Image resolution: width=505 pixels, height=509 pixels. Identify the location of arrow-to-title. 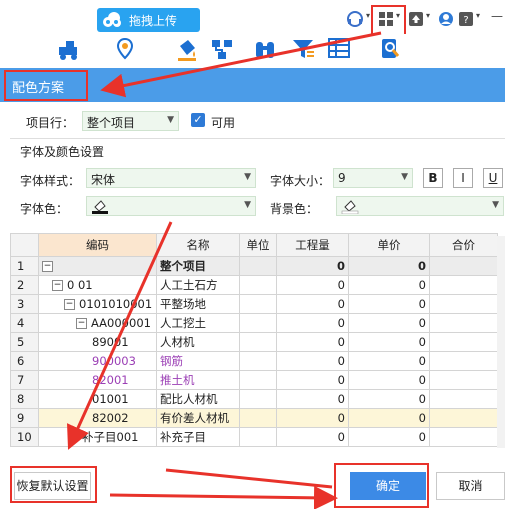
(241, 64).